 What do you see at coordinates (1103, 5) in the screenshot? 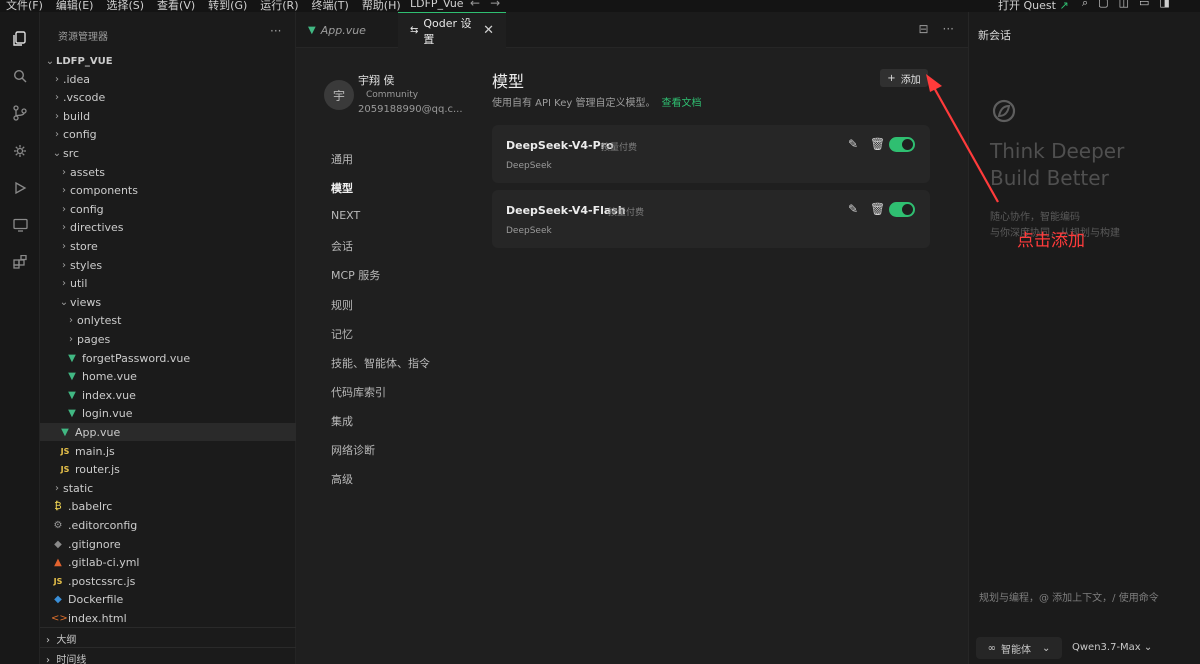
I see `layout-icon: ▢` at bounding box center [1103, 5].